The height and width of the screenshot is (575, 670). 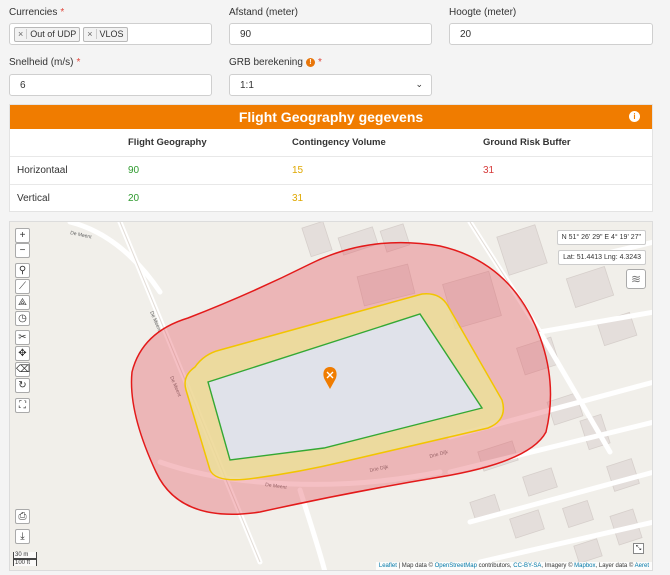 What do you see at coordinates (22, 286) in the screenshot?
I see `draw-polyline-icon: ⟋` at bounding box center [22, 286].